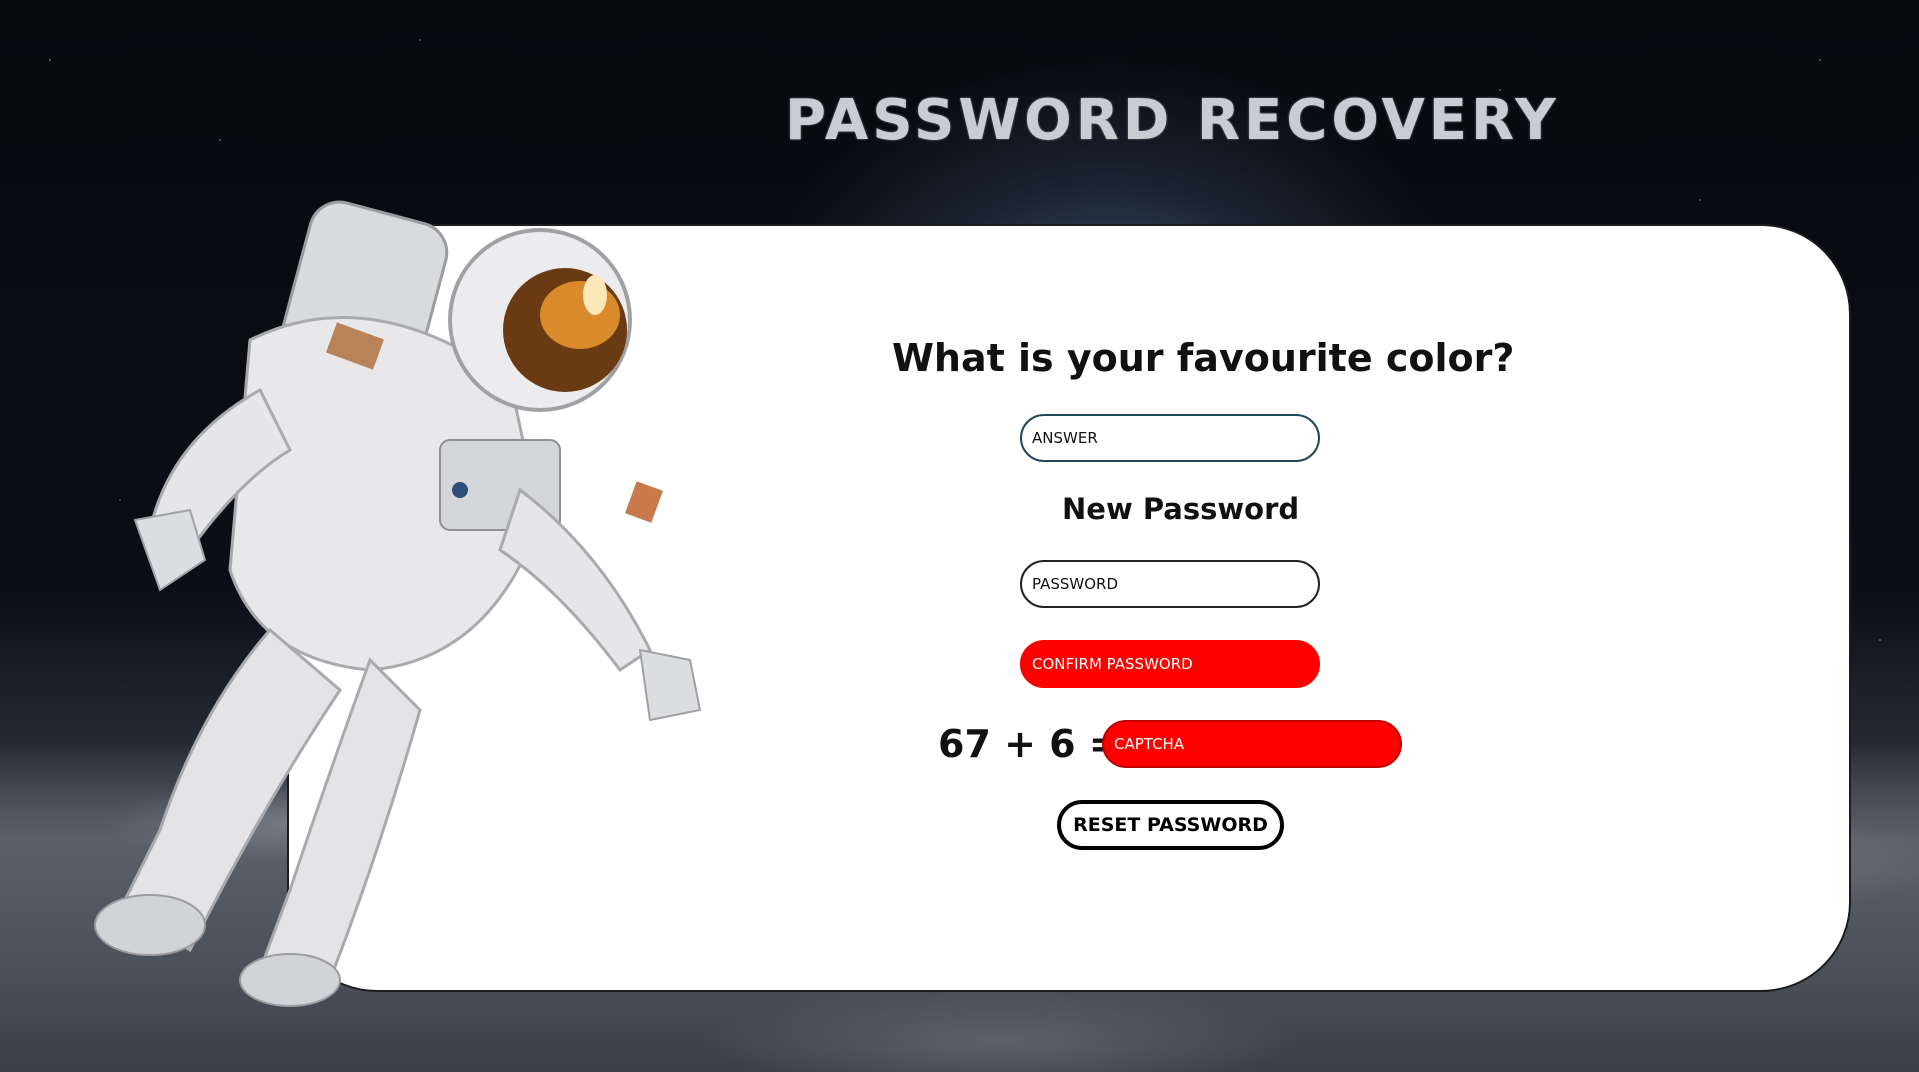 The width and height of the screenshot is (1919, 1072). I want to click on answer-input, so click(1170, 438).